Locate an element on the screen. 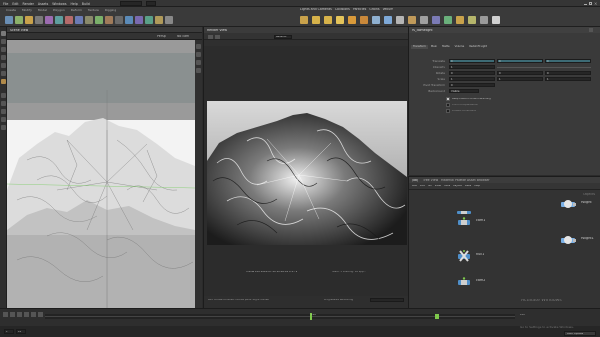 This screenshot has width=600, height=337. area-light-tool-icon is located at coordinates (340, 20).